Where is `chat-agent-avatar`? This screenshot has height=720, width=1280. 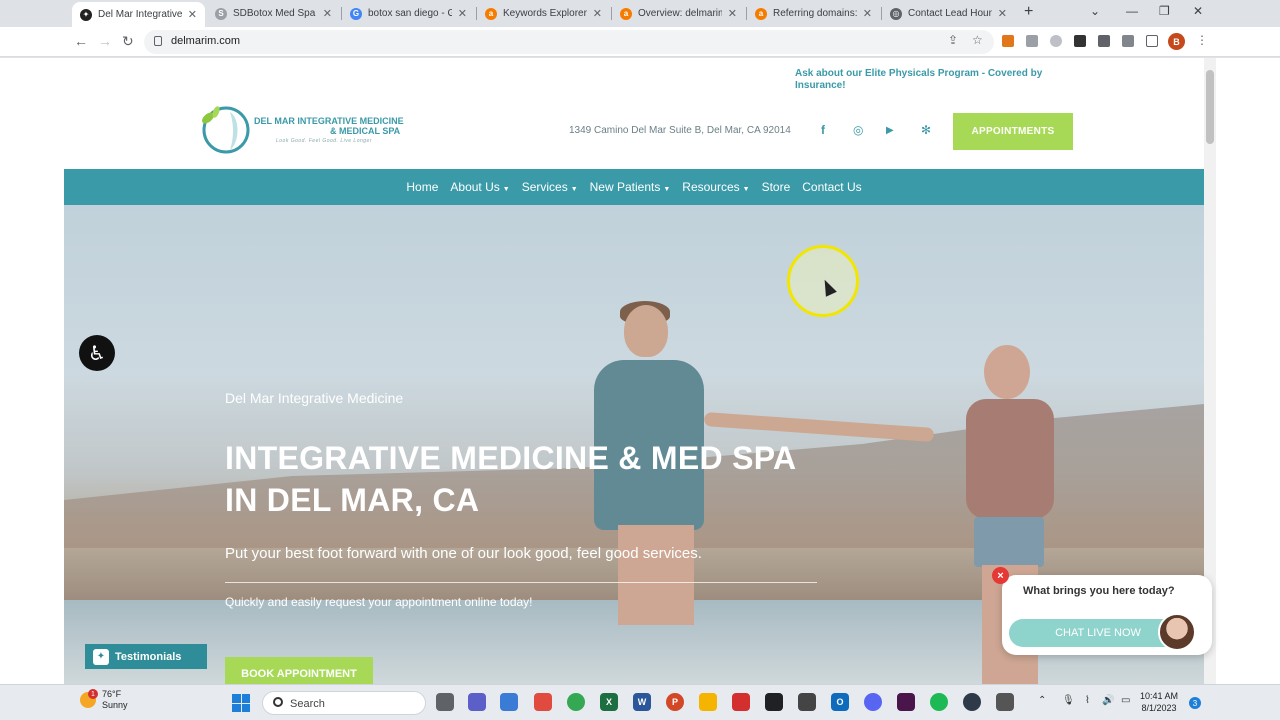
chat-agent-avatar is located at coordinates (1177, 632).